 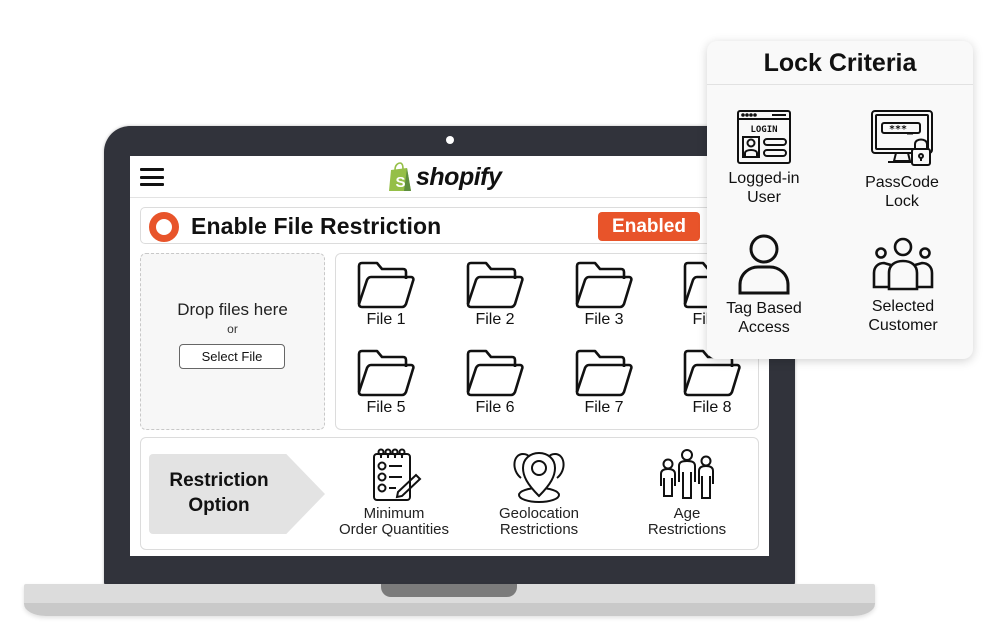 I want to click on file-item: File 1, so click(x=386, y=294).